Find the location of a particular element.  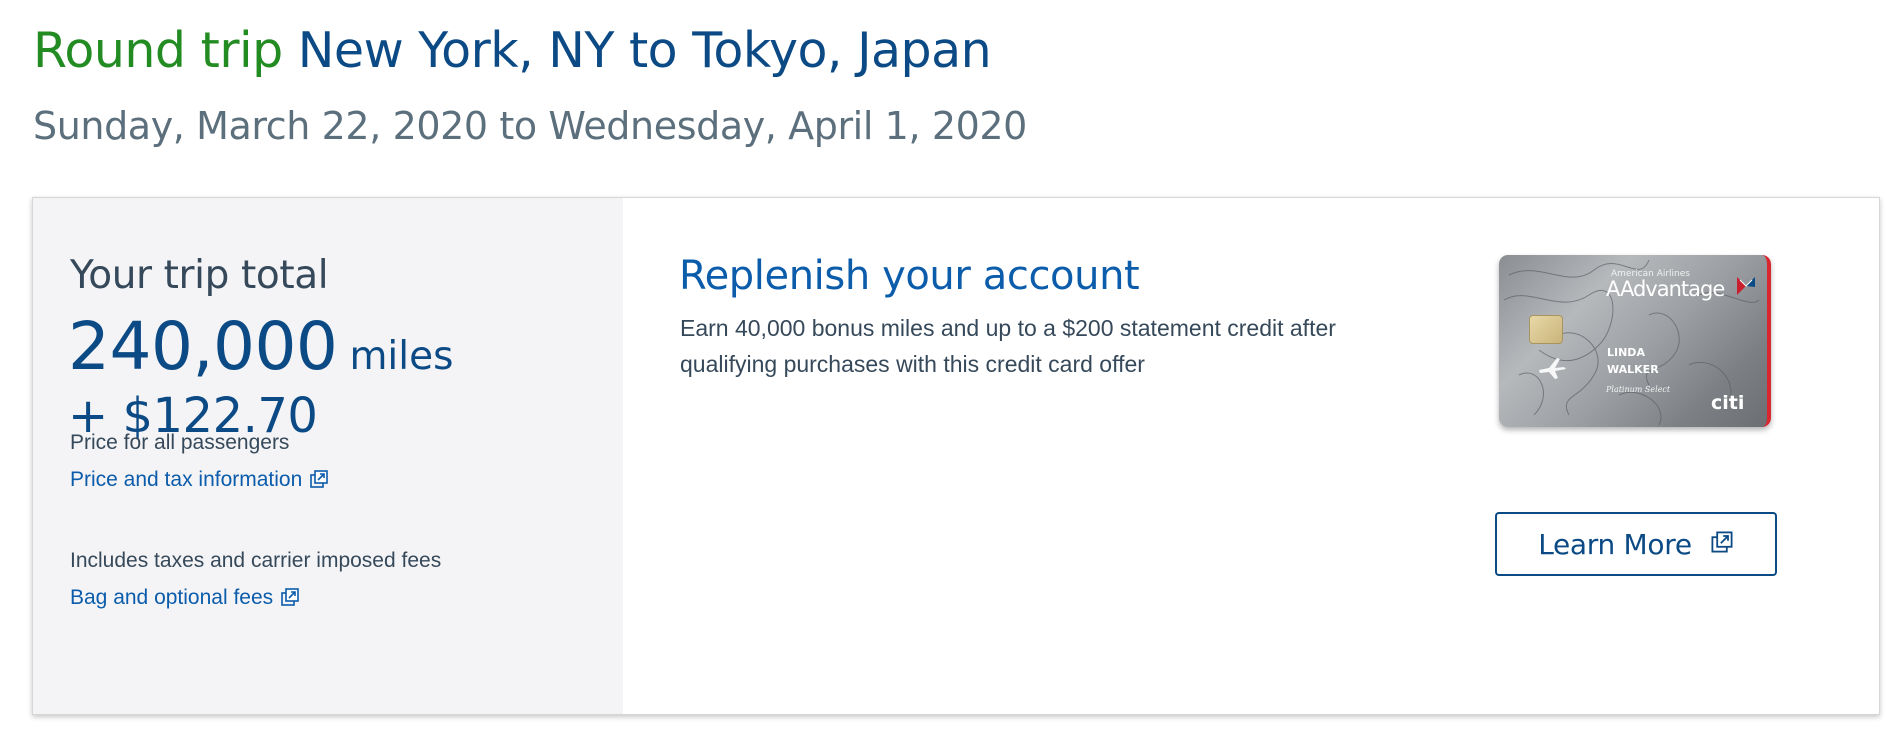

learn-more-button: Learn More is located at coordinates (1636, 544).